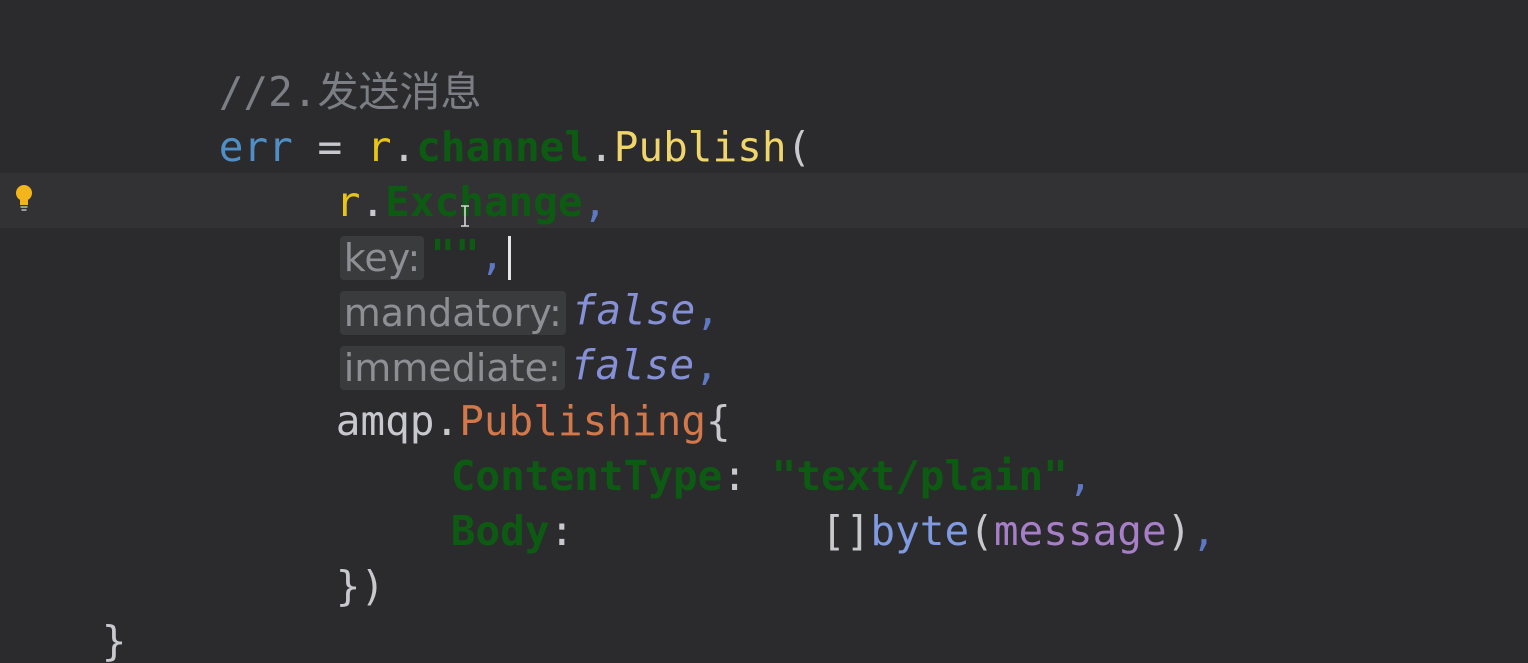  Describe the element at coordinates (480, 281) in the screenshot. I see `code-line-mandatory-arg: mandatory: false,` at that location.